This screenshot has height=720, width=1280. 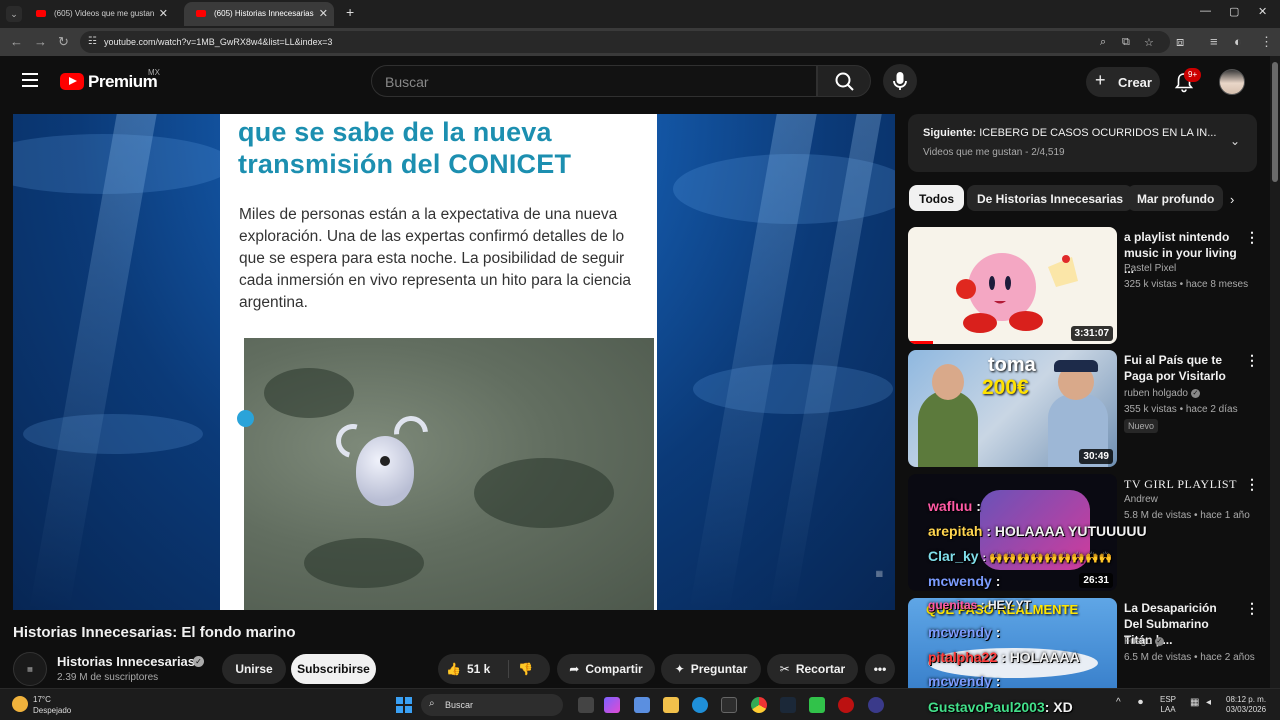 I want to click on channel-name: Historias Innecesarias, so click(x=126, y=661).